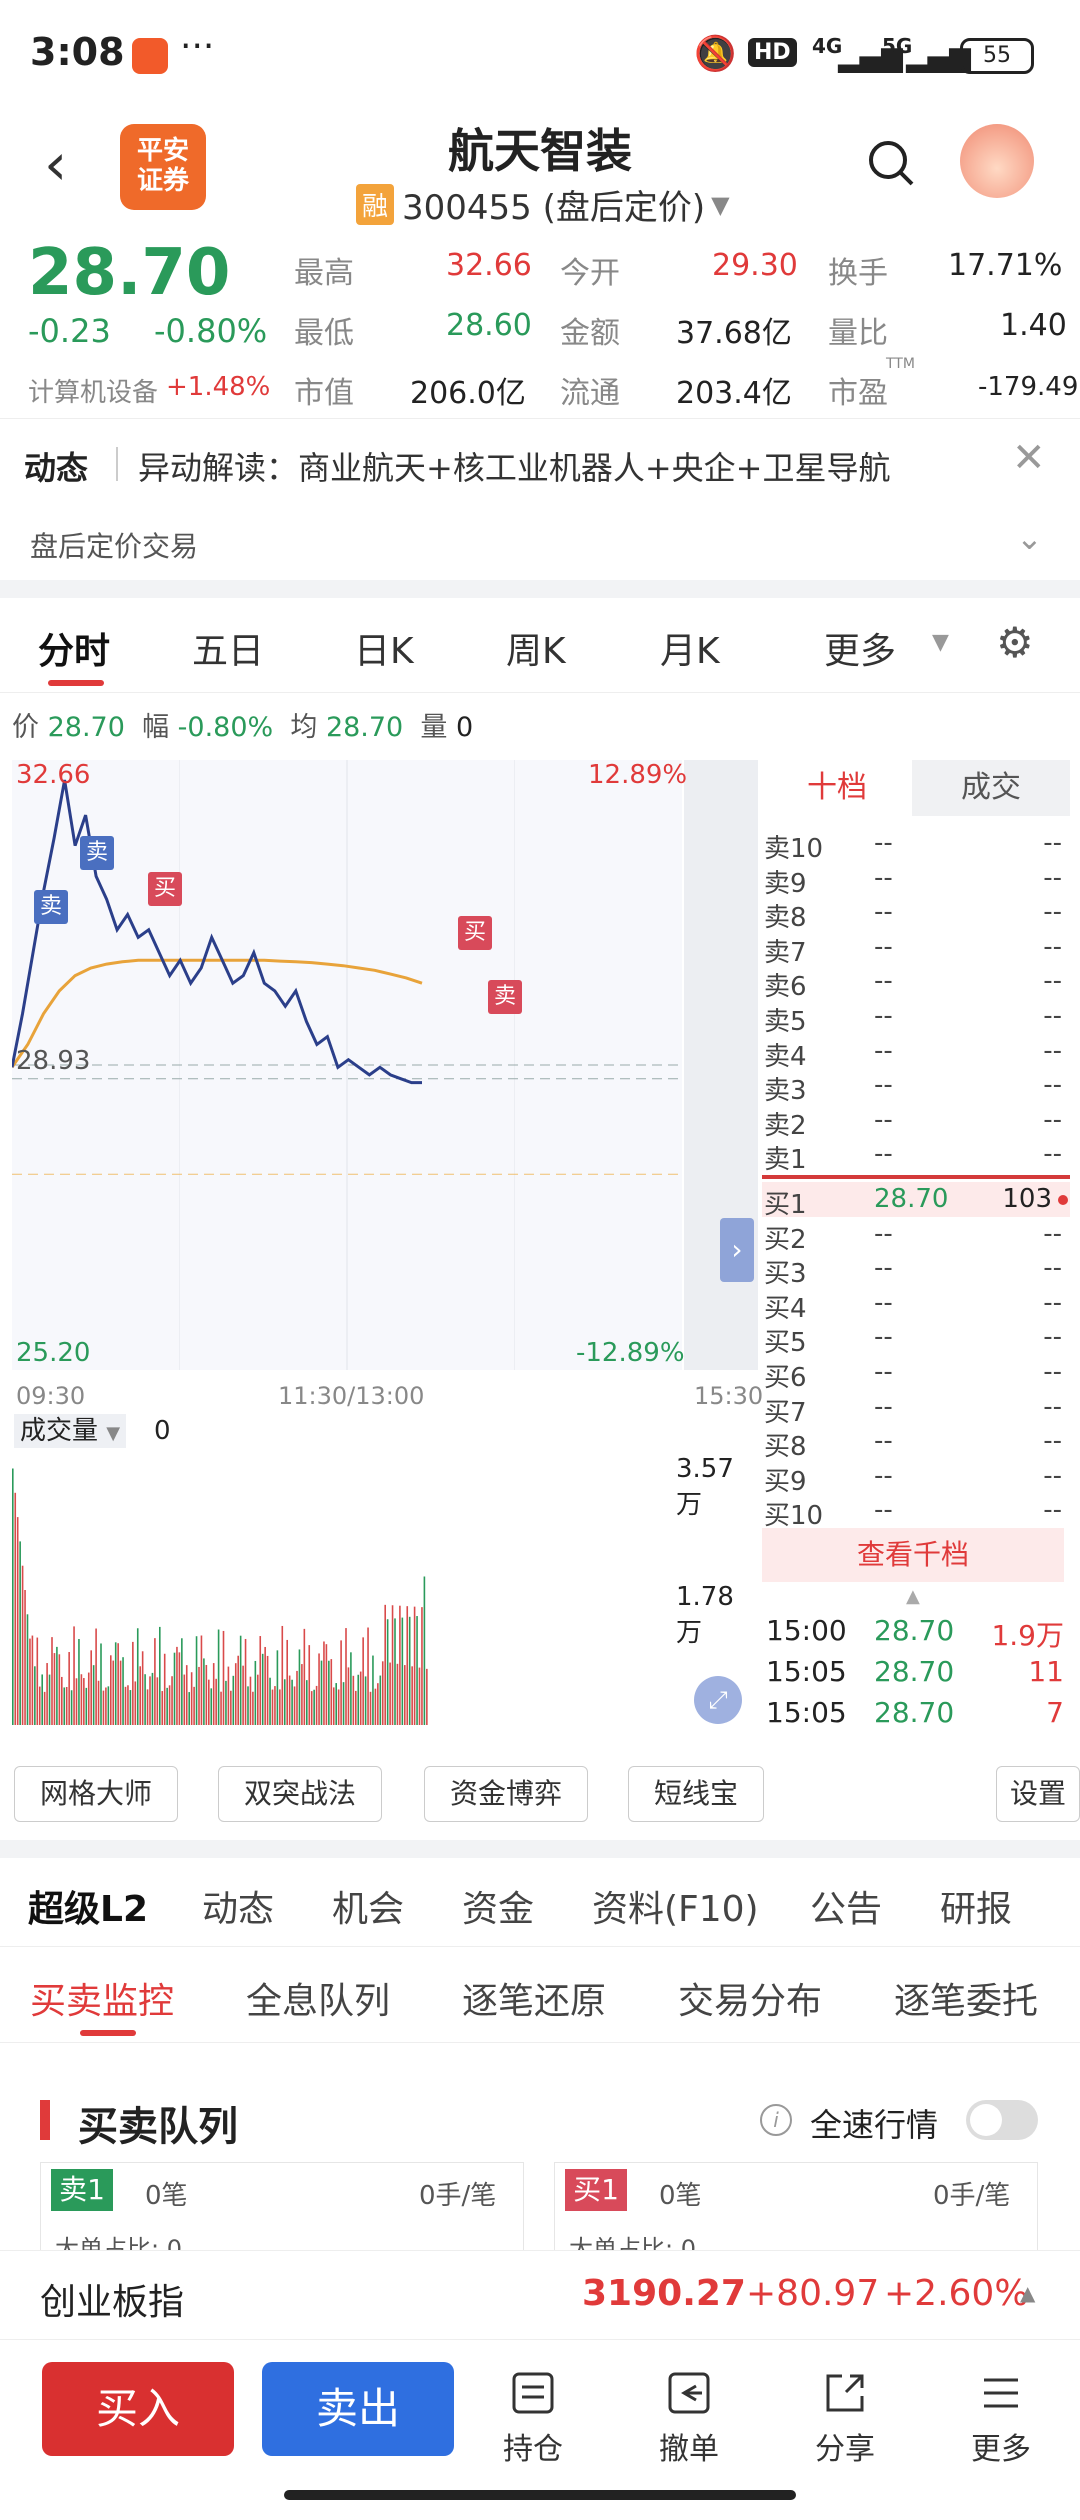  I want to click on fast-quote-toggle, so click(1002, 2120).